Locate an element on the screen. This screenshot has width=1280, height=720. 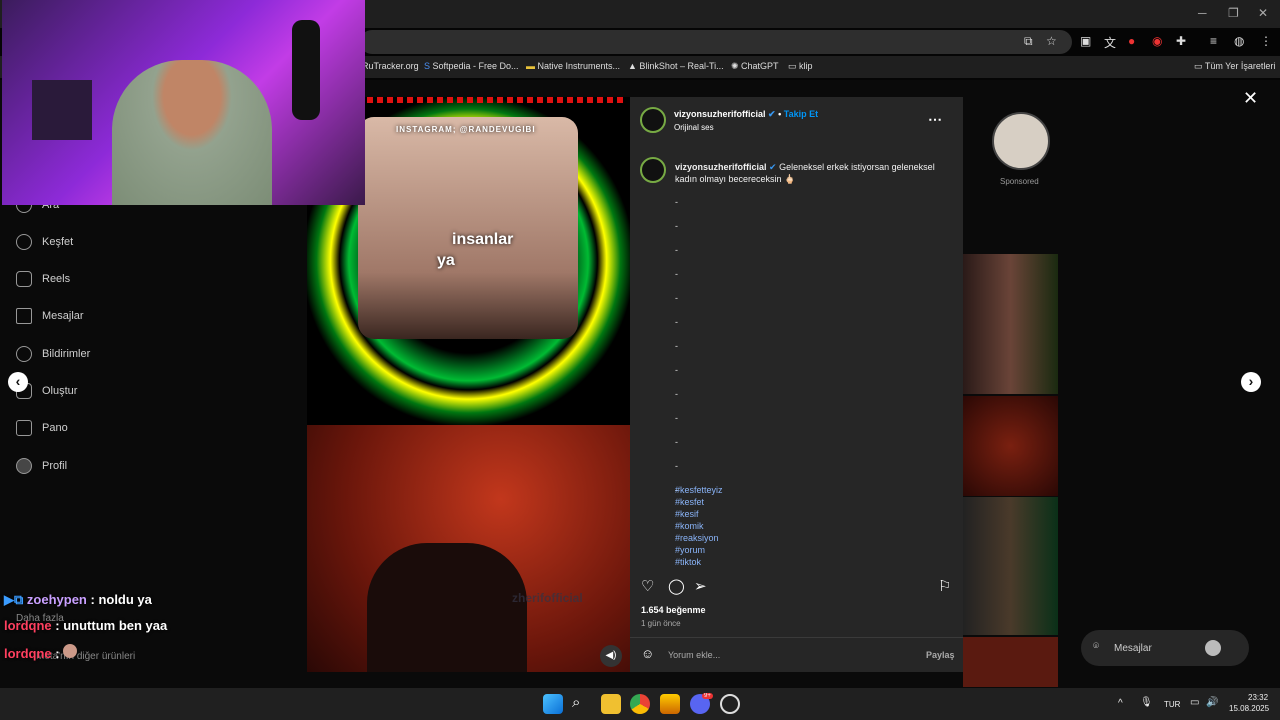
author-username: vizyonsuzherifofficial ✔ • Takip Et is located at coordinates (746, 114).